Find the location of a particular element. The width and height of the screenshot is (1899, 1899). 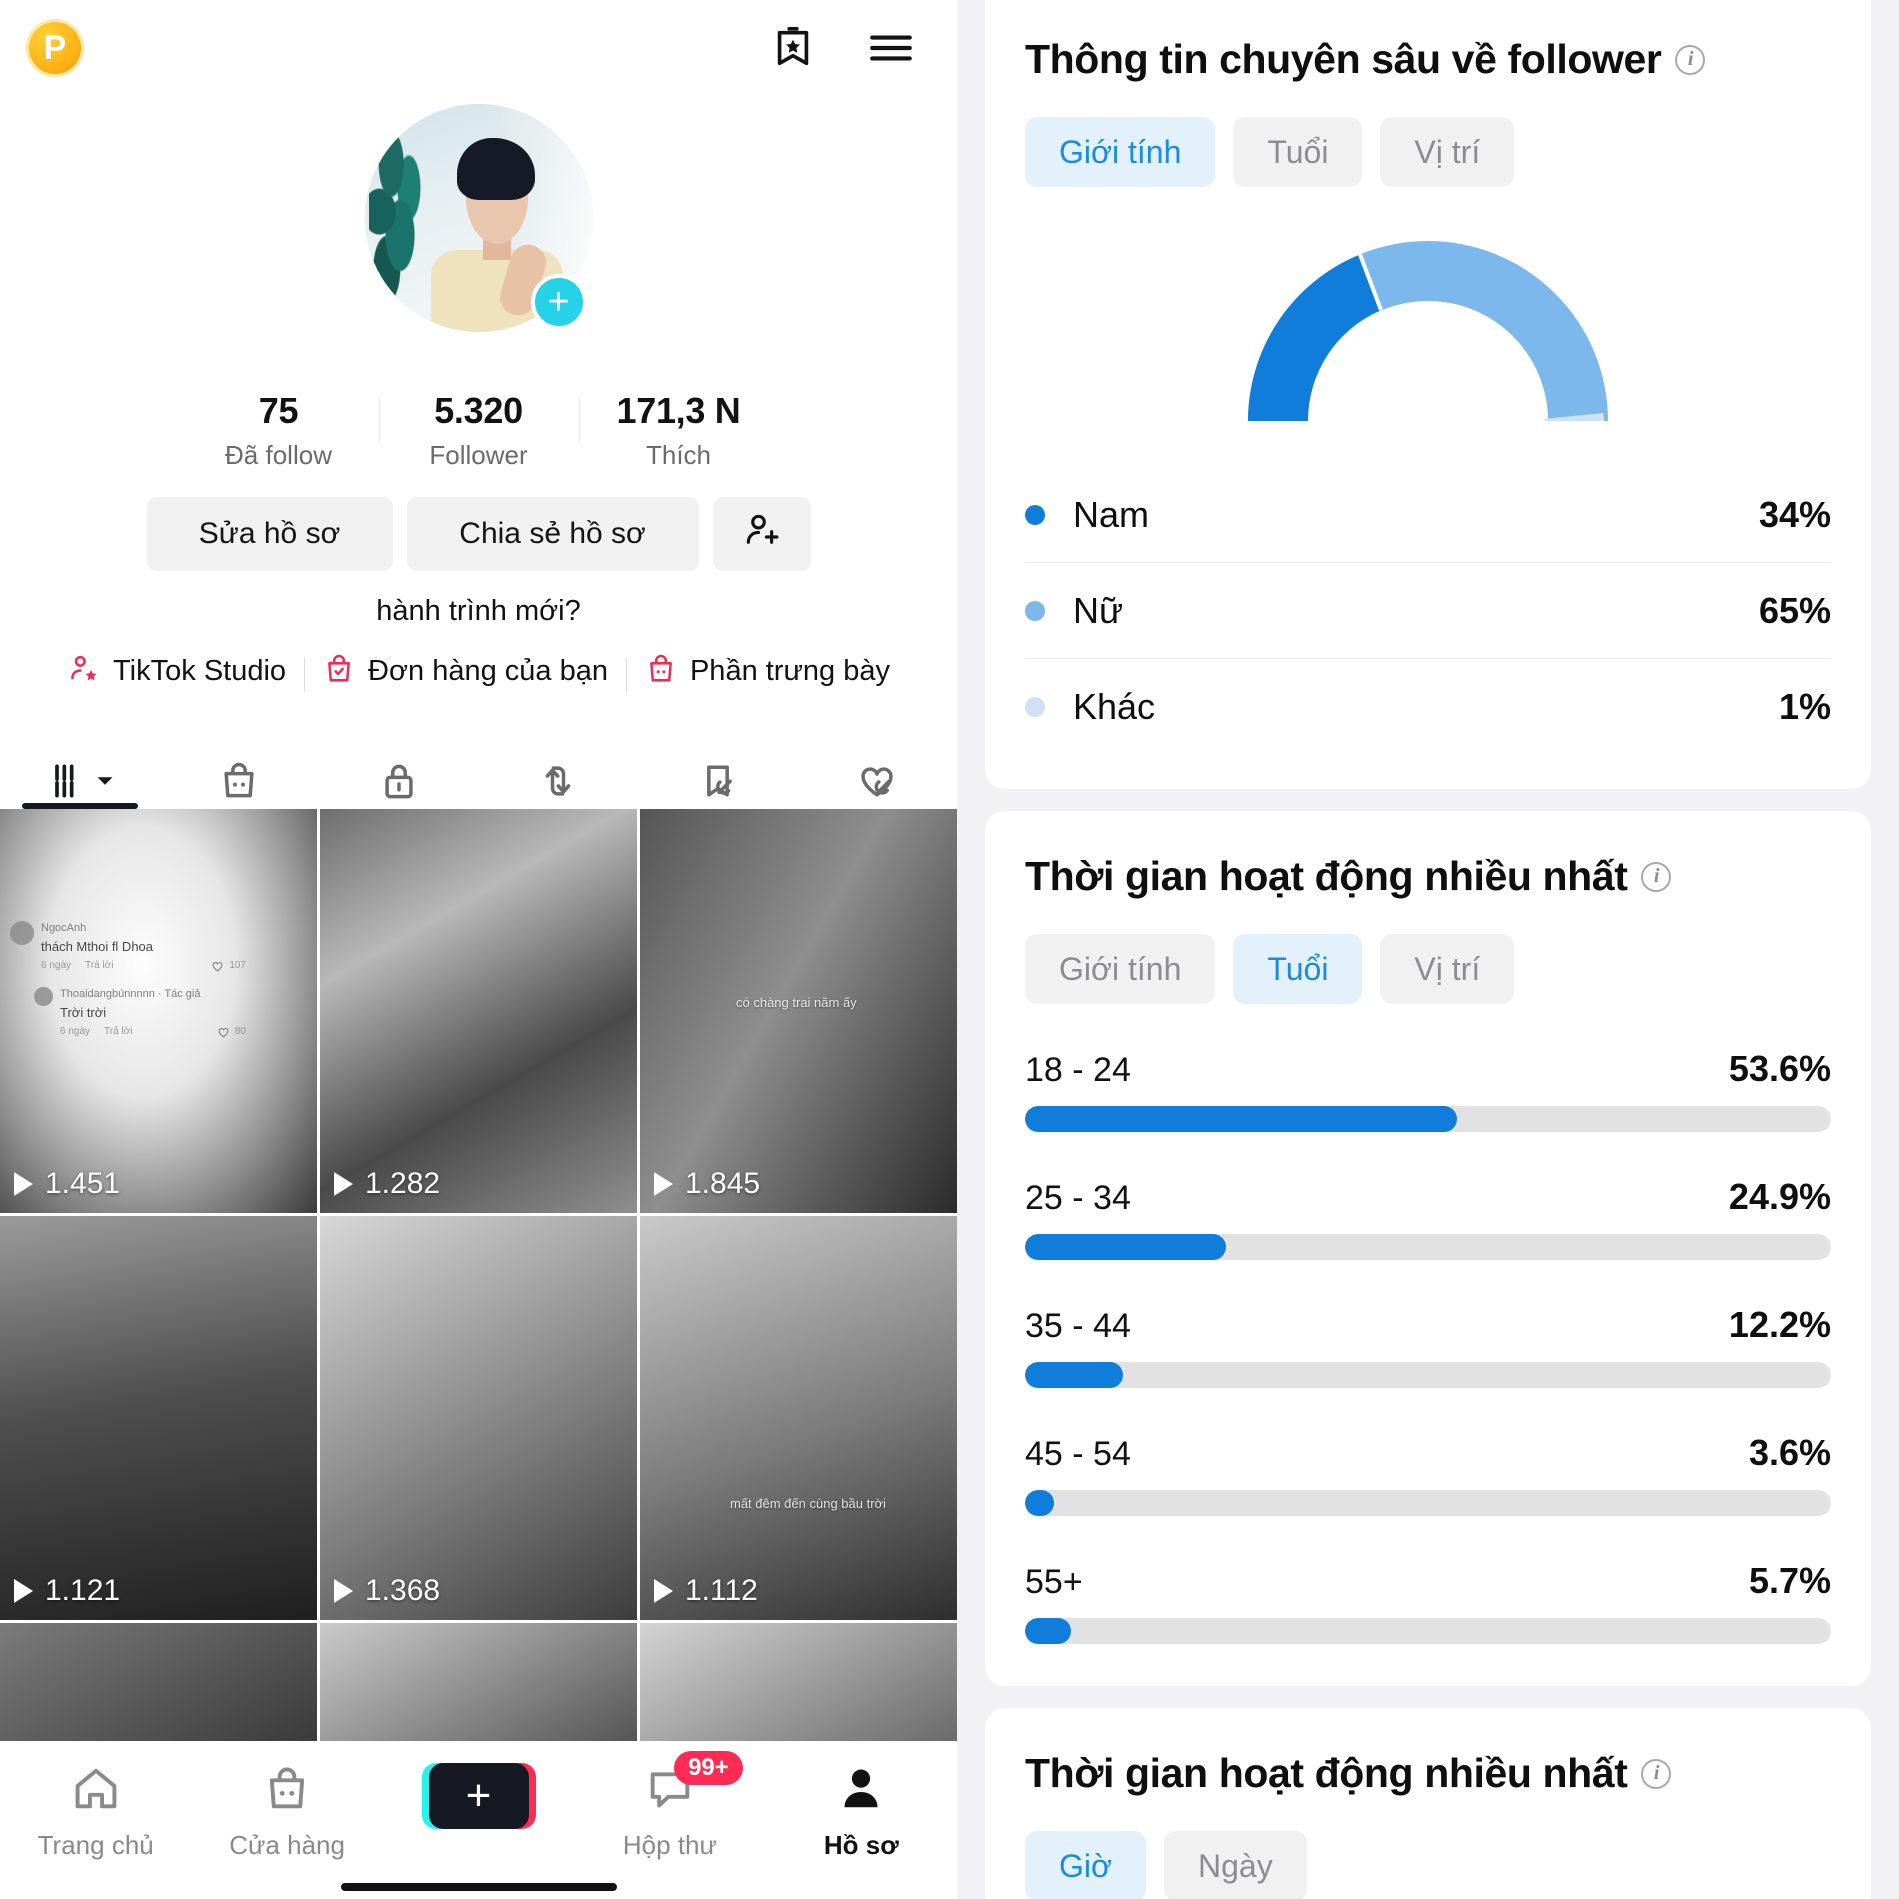

legend-label: Nam is located at coordinates (1111, 514).